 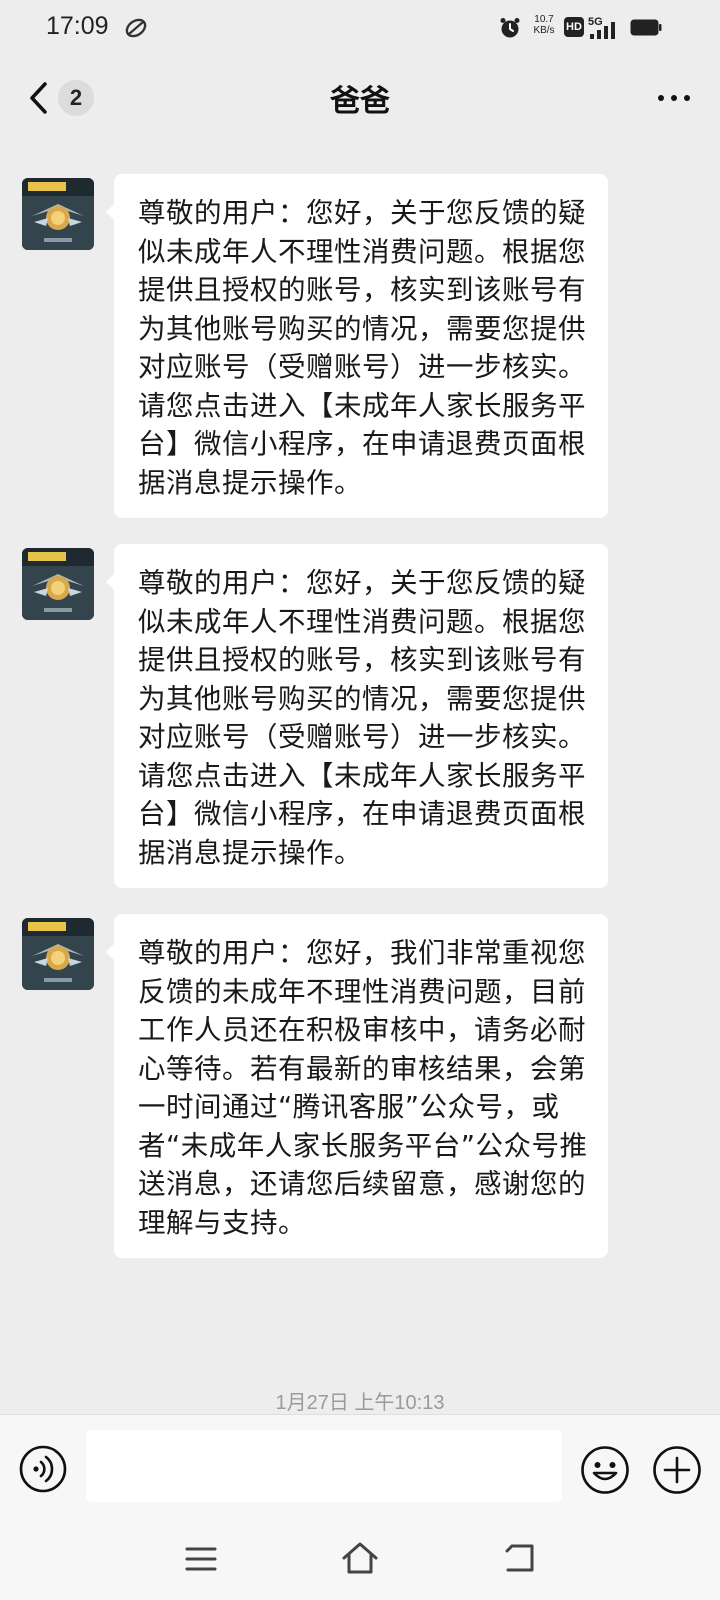 What do you see at coordinates (360, 101) in the screenshot?
I see `chat-title: 爸爸` at bounding box center [360, 101].